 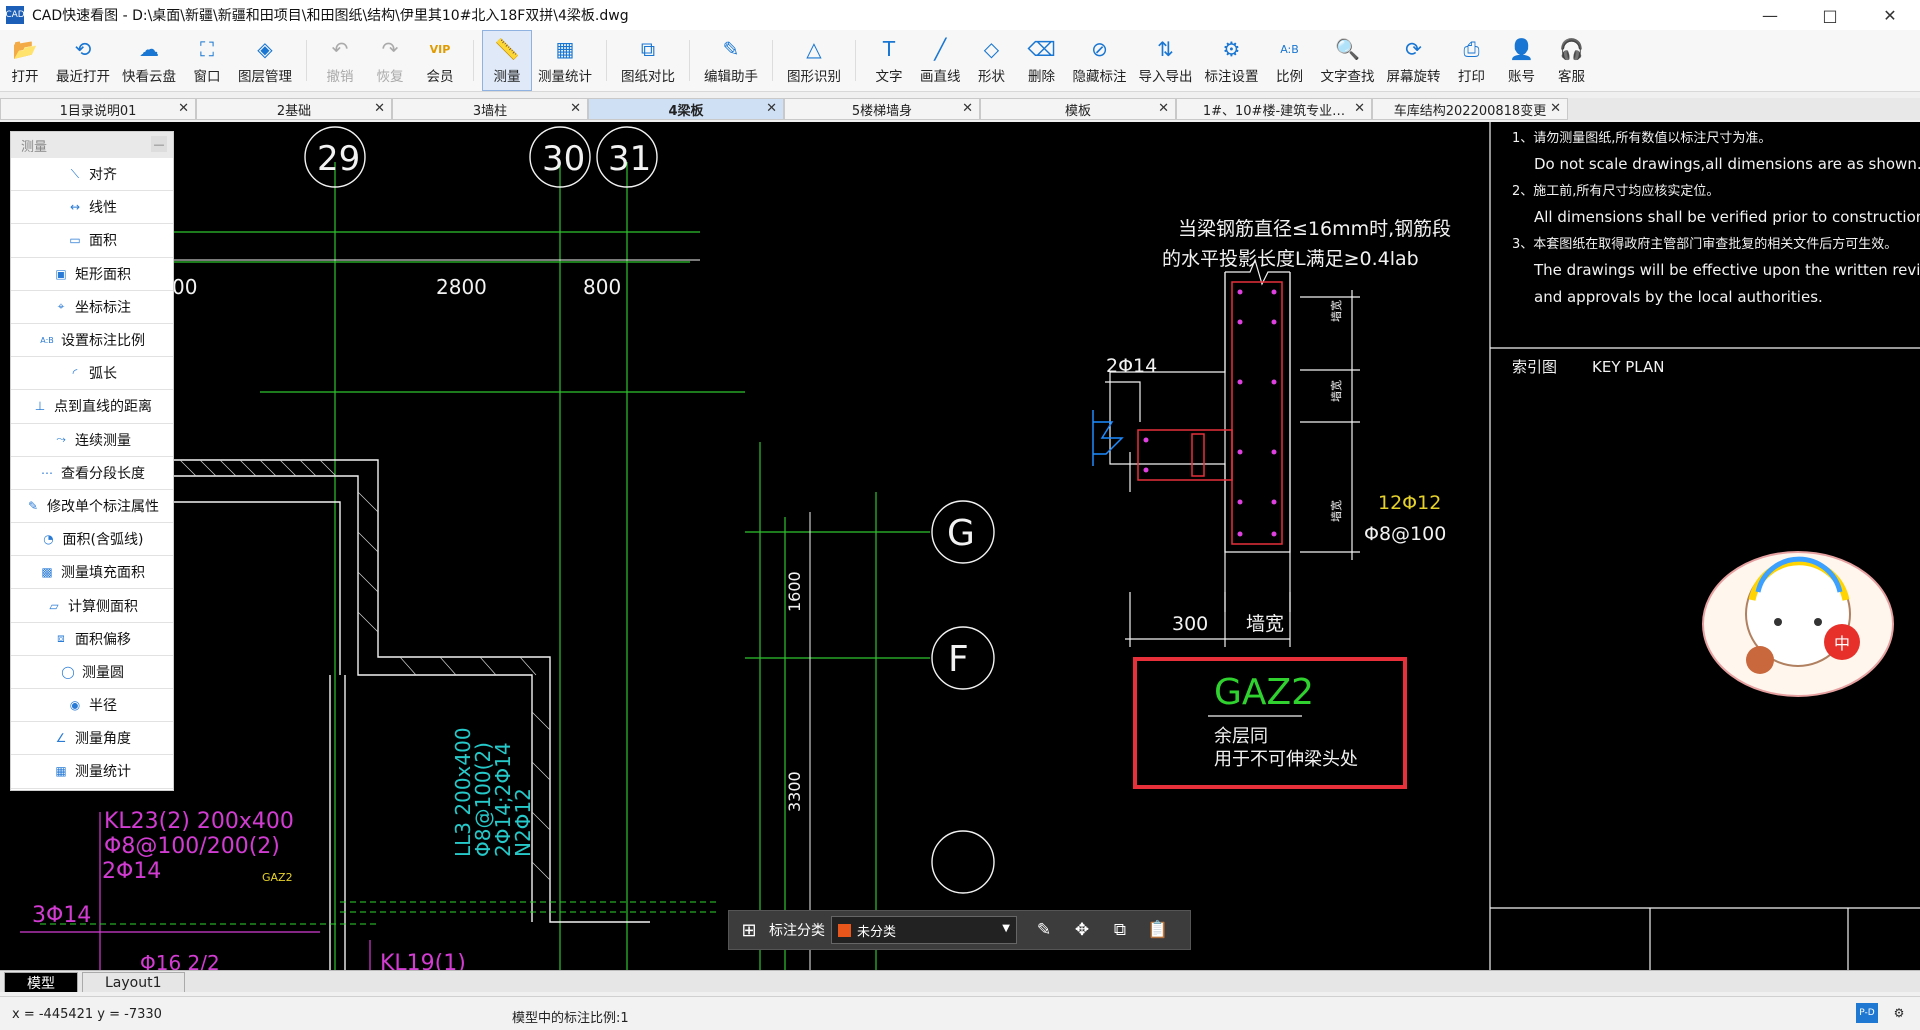 What do you see at coordinates (133, 982) in the screenshot?
I see `tab-layout1: Layout1` at bounding box center [133, 982].